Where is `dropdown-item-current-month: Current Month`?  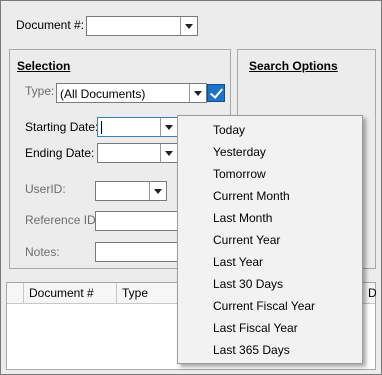
dropdown-item-current-month: Current Month is located at coordinates (251, 196).